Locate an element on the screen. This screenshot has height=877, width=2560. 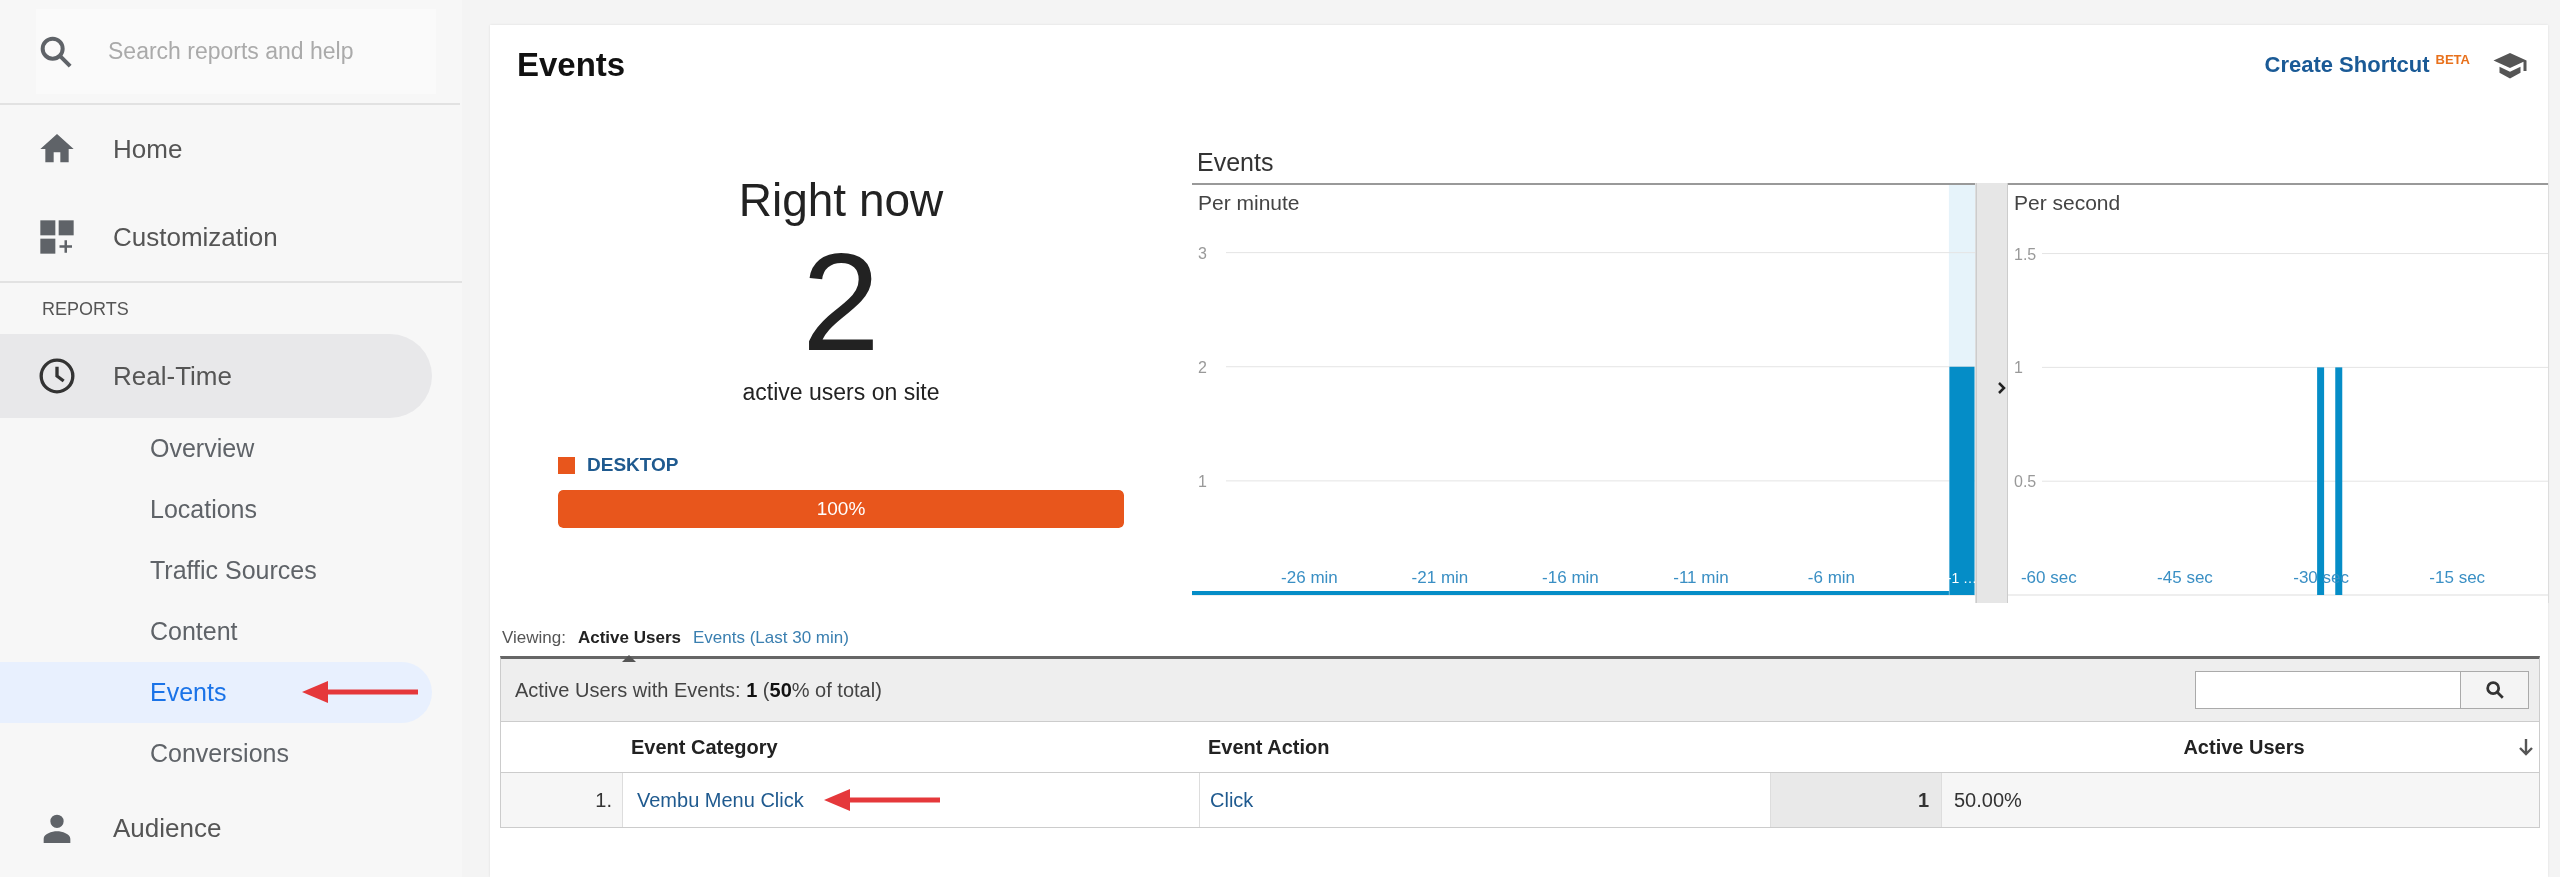
x-tick-label: -15 sec is located at coordinates (2457, 577).